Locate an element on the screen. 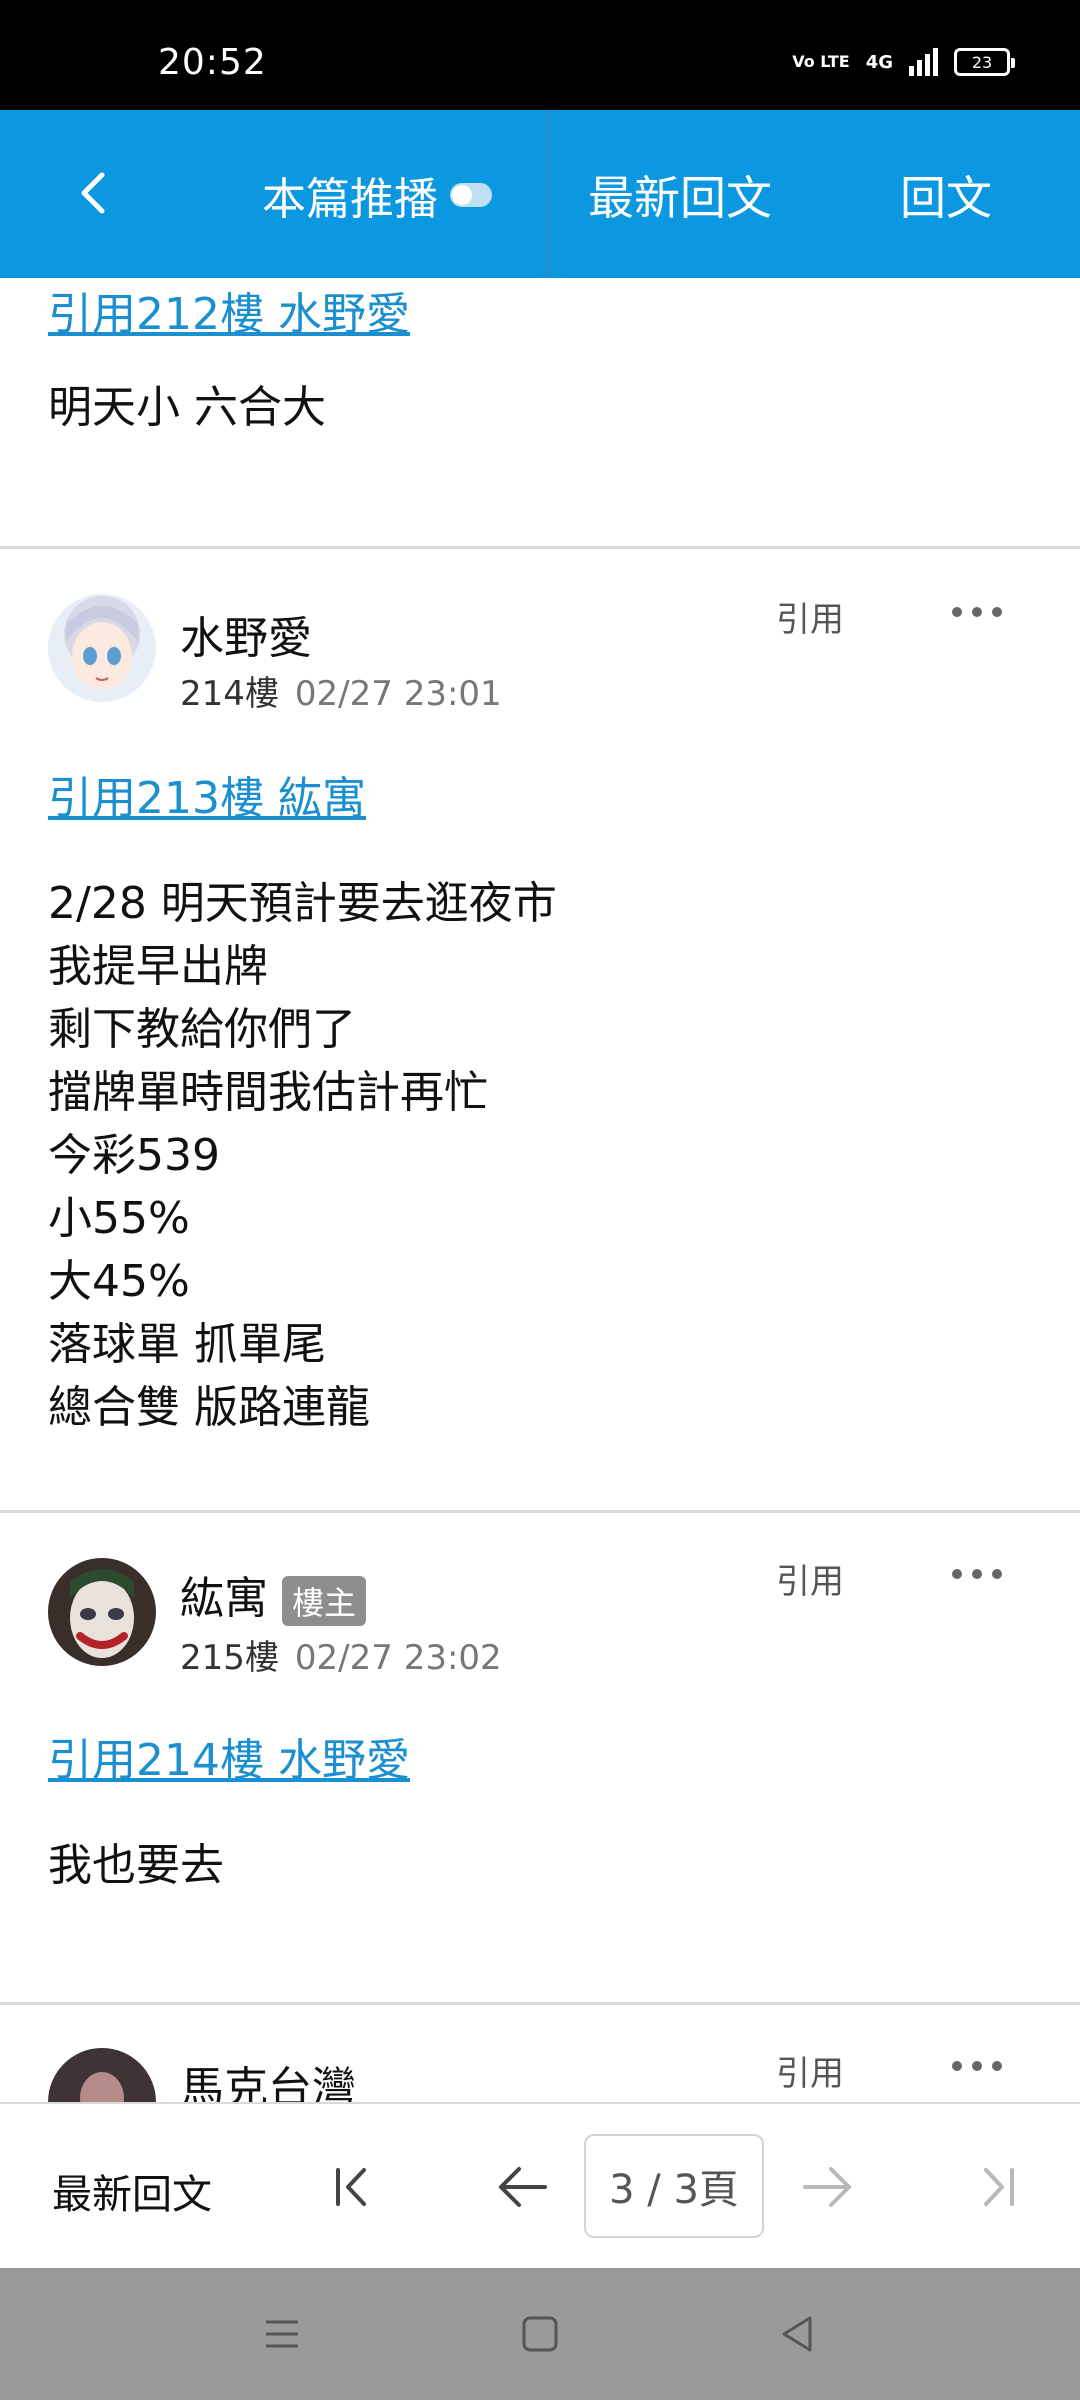  post-body-line: 2/28 明天預計要去逛夜市 is located at coordinates (302, 903).